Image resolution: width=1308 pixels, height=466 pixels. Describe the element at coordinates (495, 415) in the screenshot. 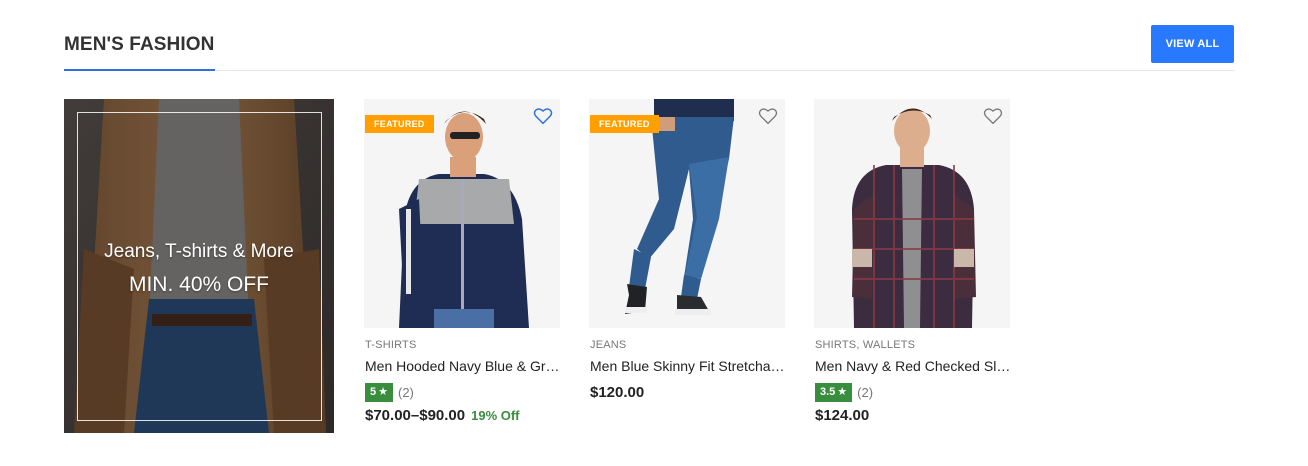

I see `discount-label: 19% Off` at that location.